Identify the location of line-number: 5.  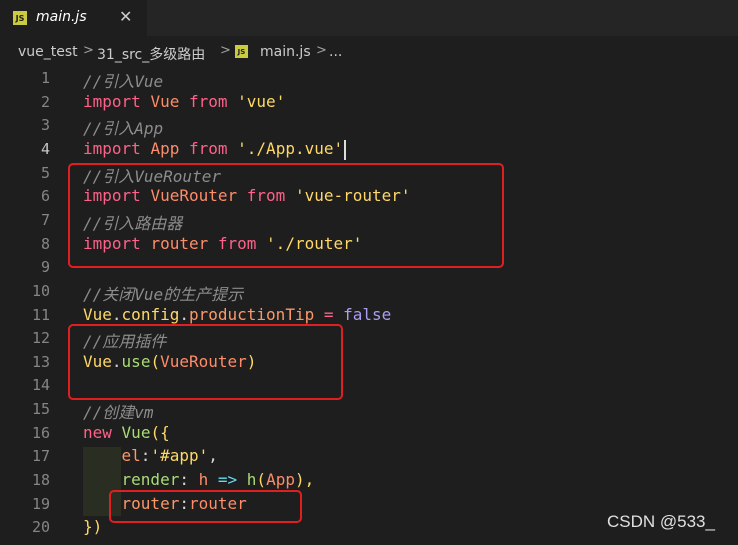
(45, 172).